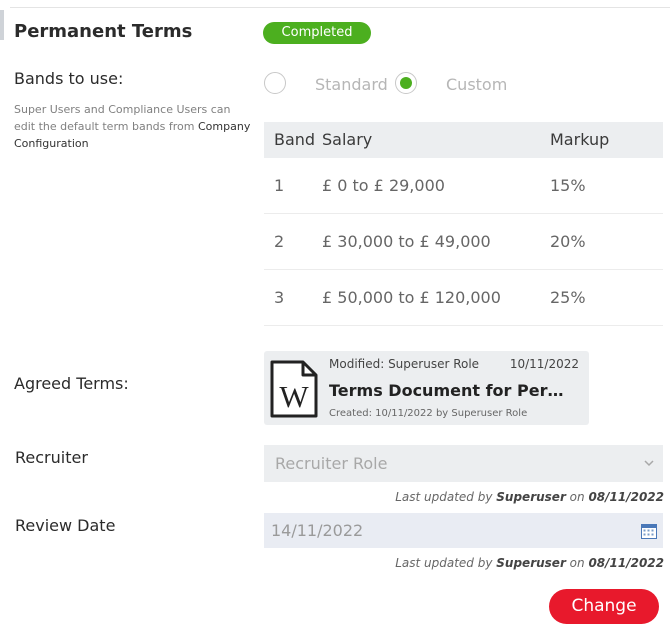 This screenshot has width=670, height=632. What do you see at coordinates (604, 606) in the screenshot?
I see `change-button: Change` at bounding box center [604, 606].